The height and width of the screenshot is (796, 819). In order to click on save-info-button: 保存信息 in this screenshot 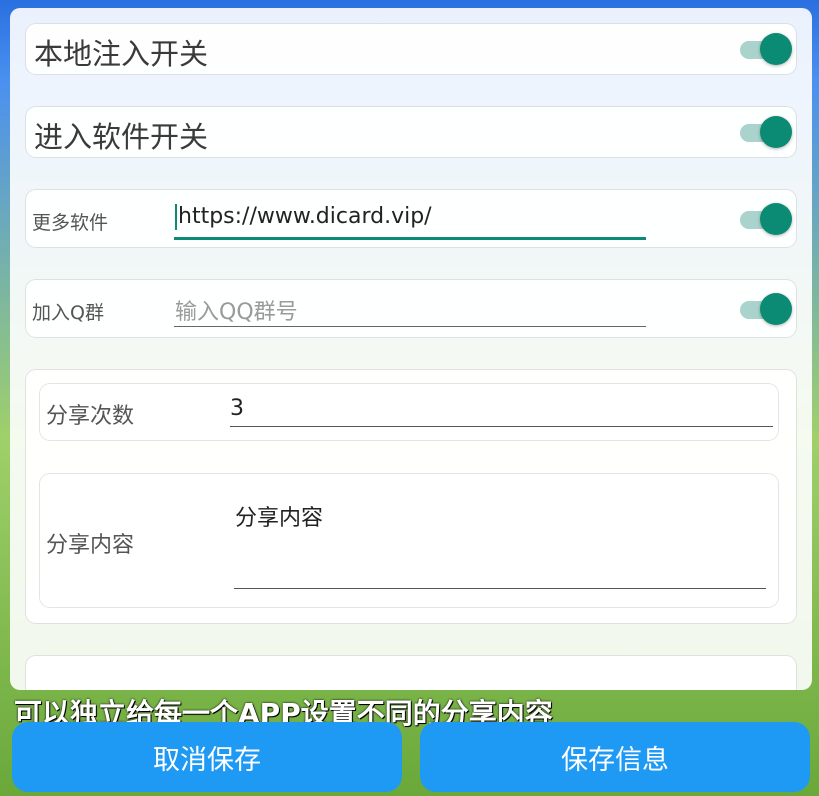, I will do `click(615, 757)`.